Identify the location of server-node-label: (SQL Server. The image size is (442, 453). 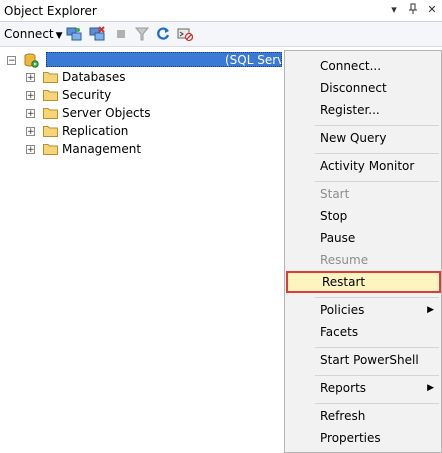
(164, 59).